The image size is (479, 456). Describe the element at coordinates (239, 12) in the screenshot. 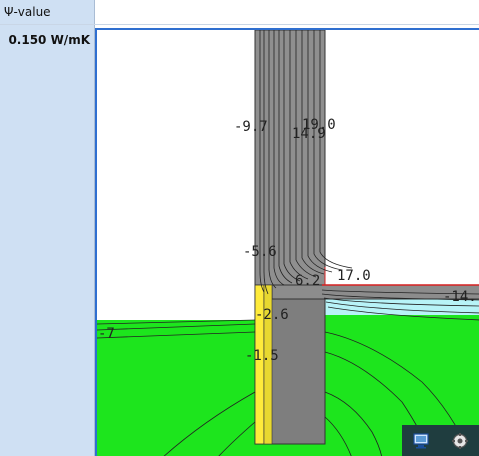

I see `header-row: Ψ-value` at that location.